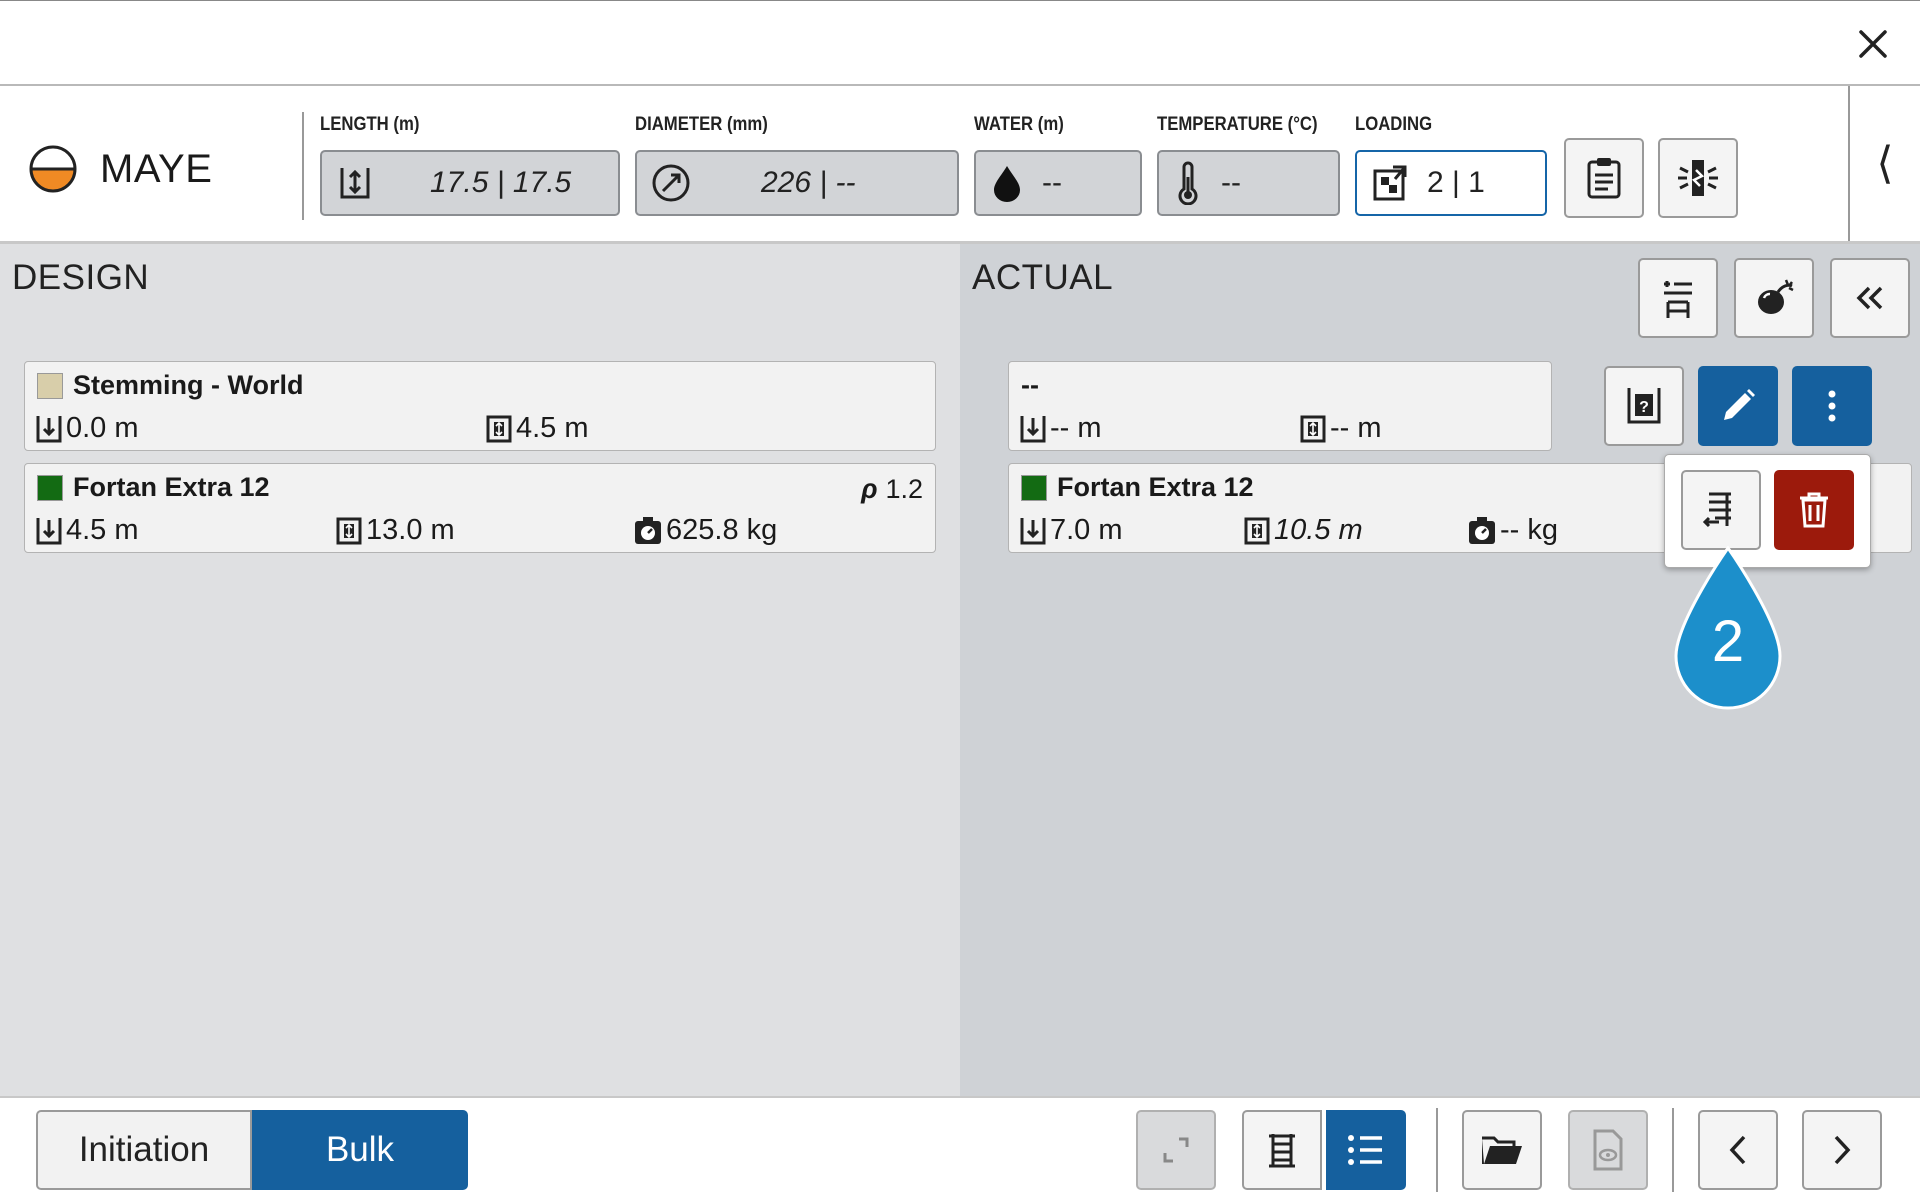 The image size is (1920, 1201). Describe the element at coordinates (370, 124) in the screenshot. I see `length-label: LENGTH (m)` at that location.